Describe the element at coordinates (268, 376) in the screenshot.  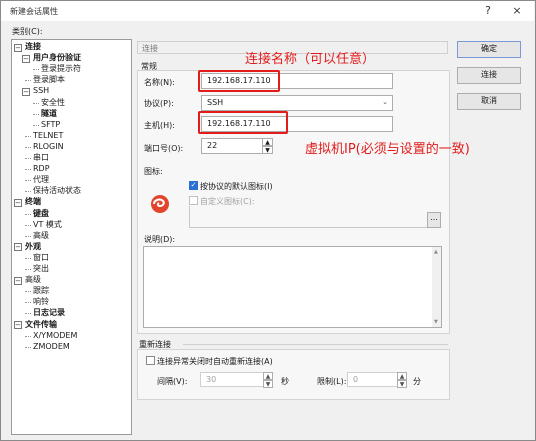
I see `interval-up-arrow-icon: ▲` at that location.